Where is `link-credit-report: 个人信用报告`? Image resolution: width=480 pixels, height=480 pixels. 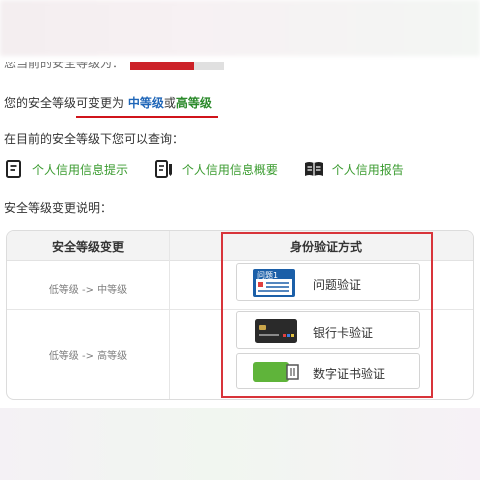 link-credit-report: 个人信用报告 is located at coordinates (354, 169).